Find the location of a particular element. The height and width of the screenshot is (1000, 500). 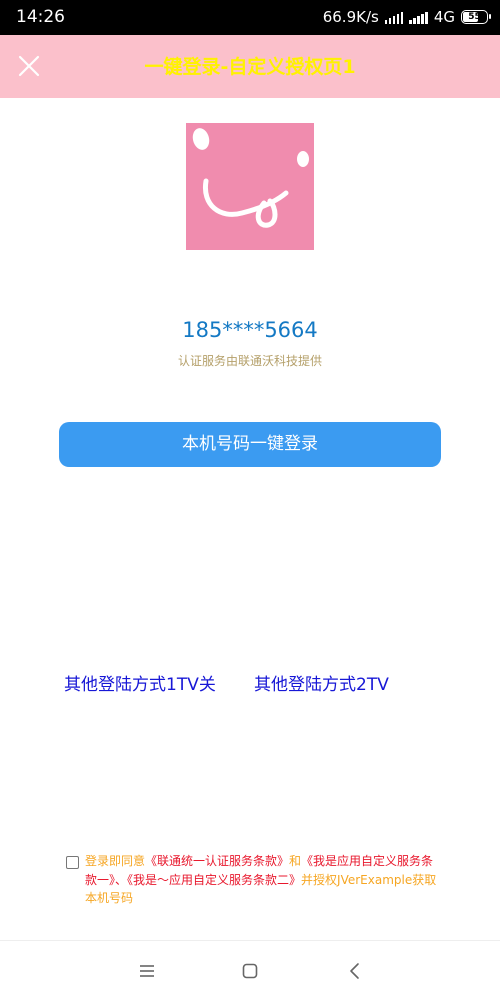

app-logo is located at coordinates (250, 186).